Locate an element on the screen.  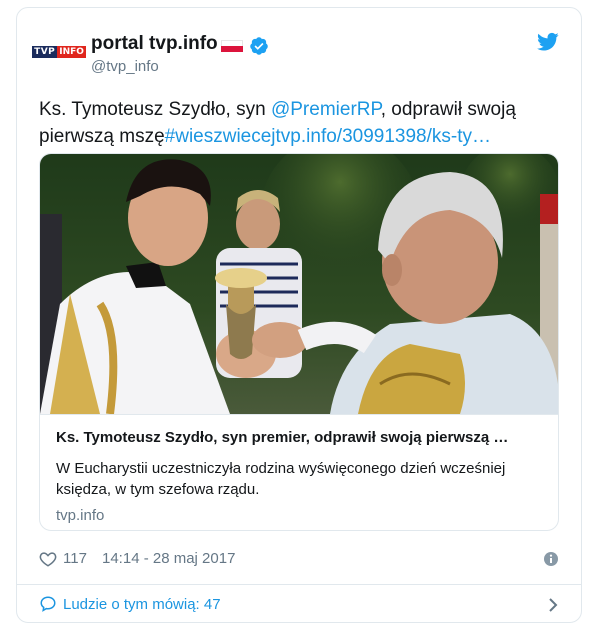
preview-domain: tvp.info is located at coordinates (80, 515).